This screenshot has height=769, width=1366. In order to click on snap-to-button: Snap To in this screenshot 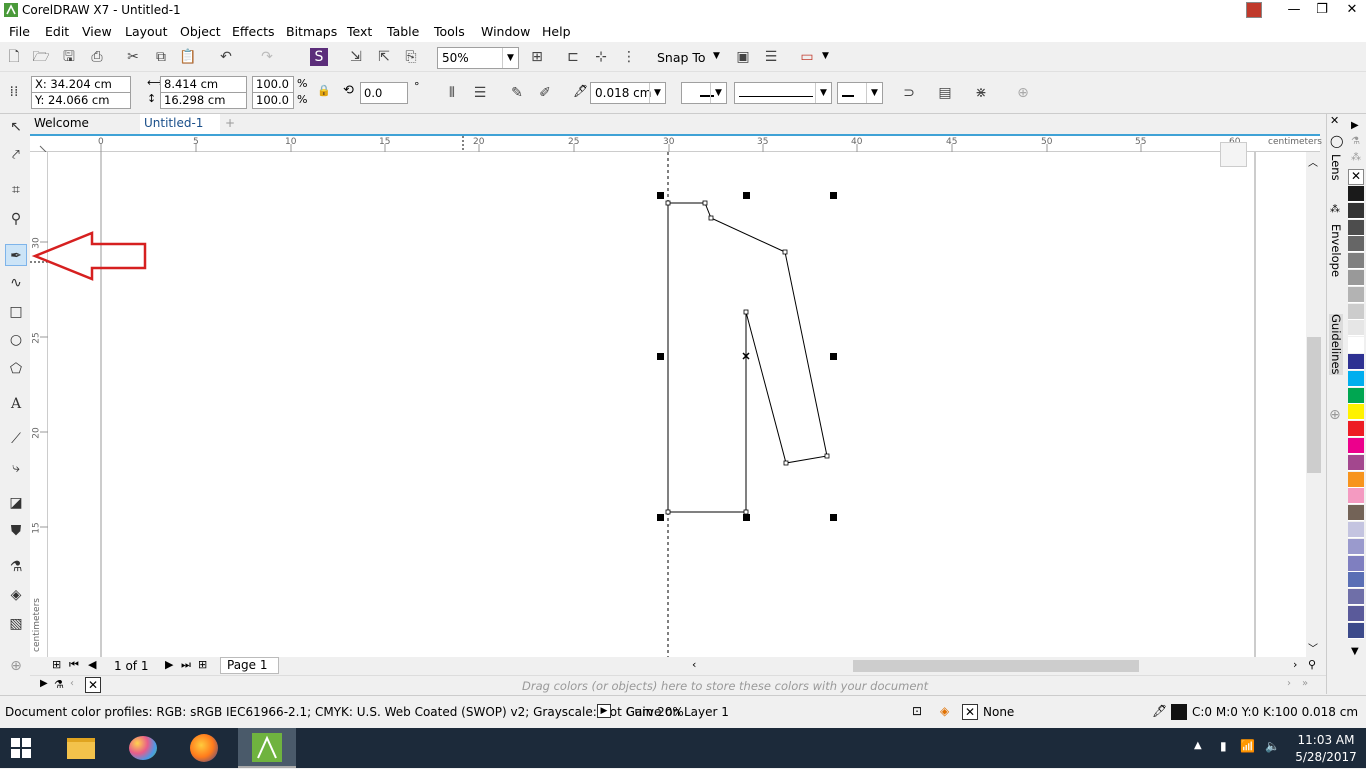, I will do `click(681, 57)`.